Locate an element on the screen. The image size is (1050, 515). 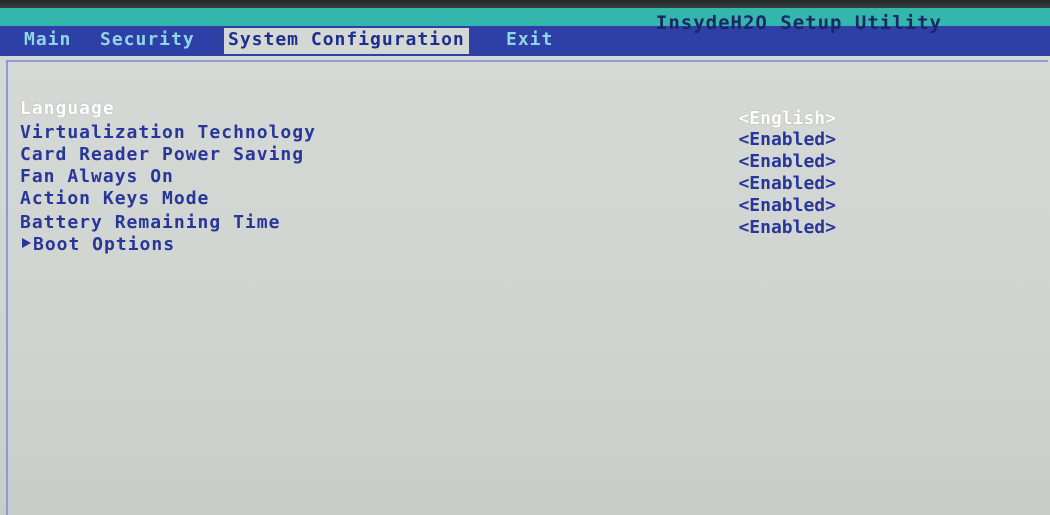
setting-card-reader-value: <Enabled> is located at coordinates (787, 161).